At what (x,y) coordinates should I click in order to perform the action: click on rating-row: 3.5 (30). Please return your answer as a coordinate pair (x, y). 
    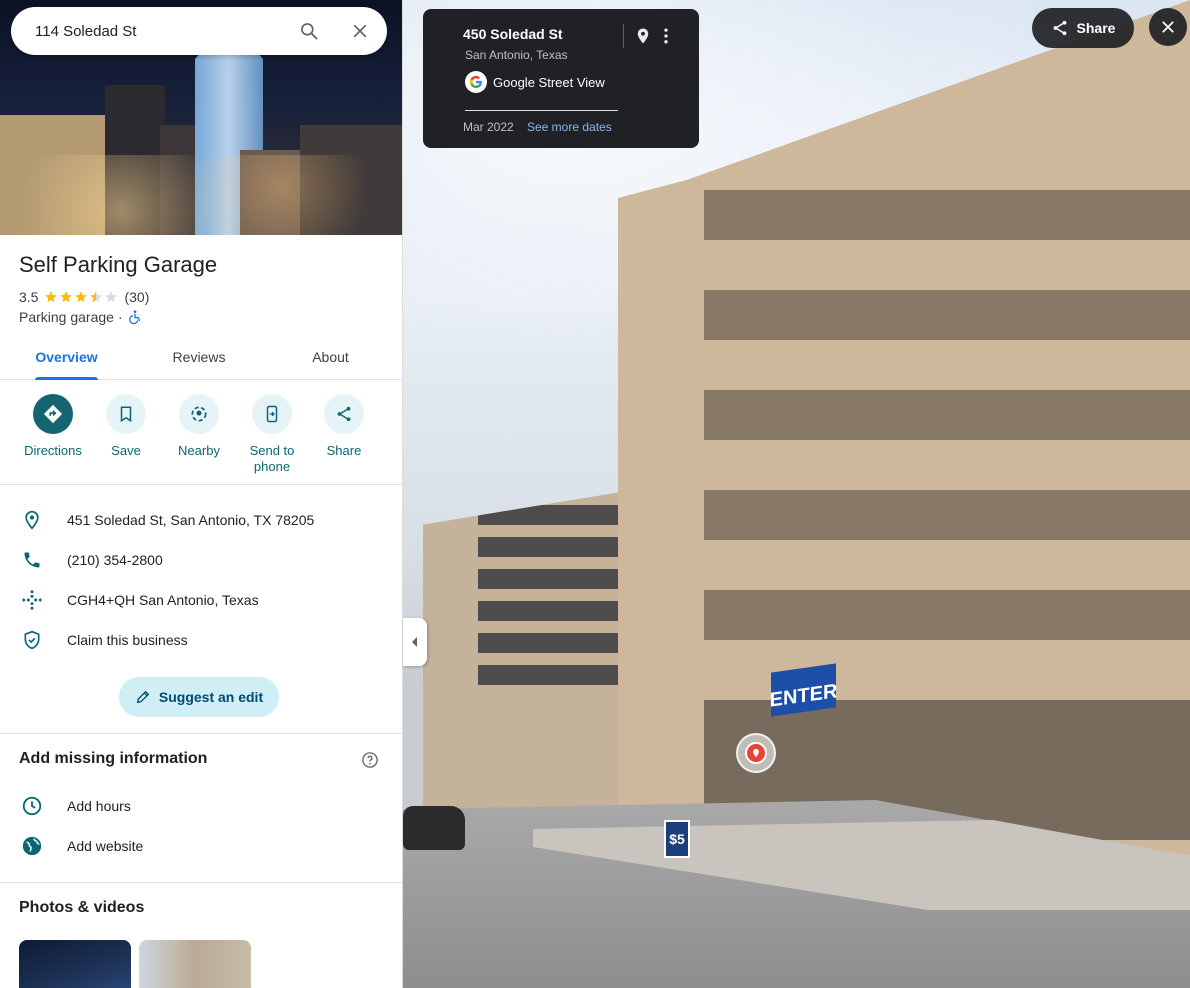
    Looking at the image, I should click on (84, 297).